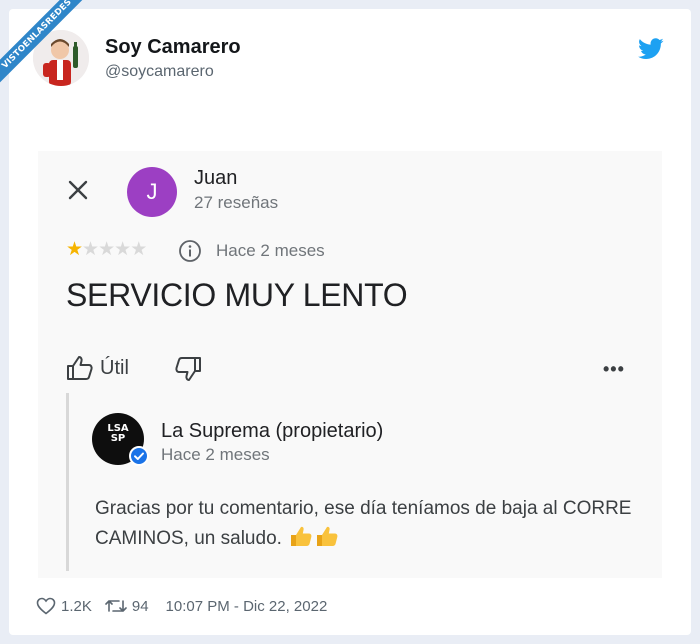  I want to click on owner-reply-date: Hace 2 meses, so click(215, 454).